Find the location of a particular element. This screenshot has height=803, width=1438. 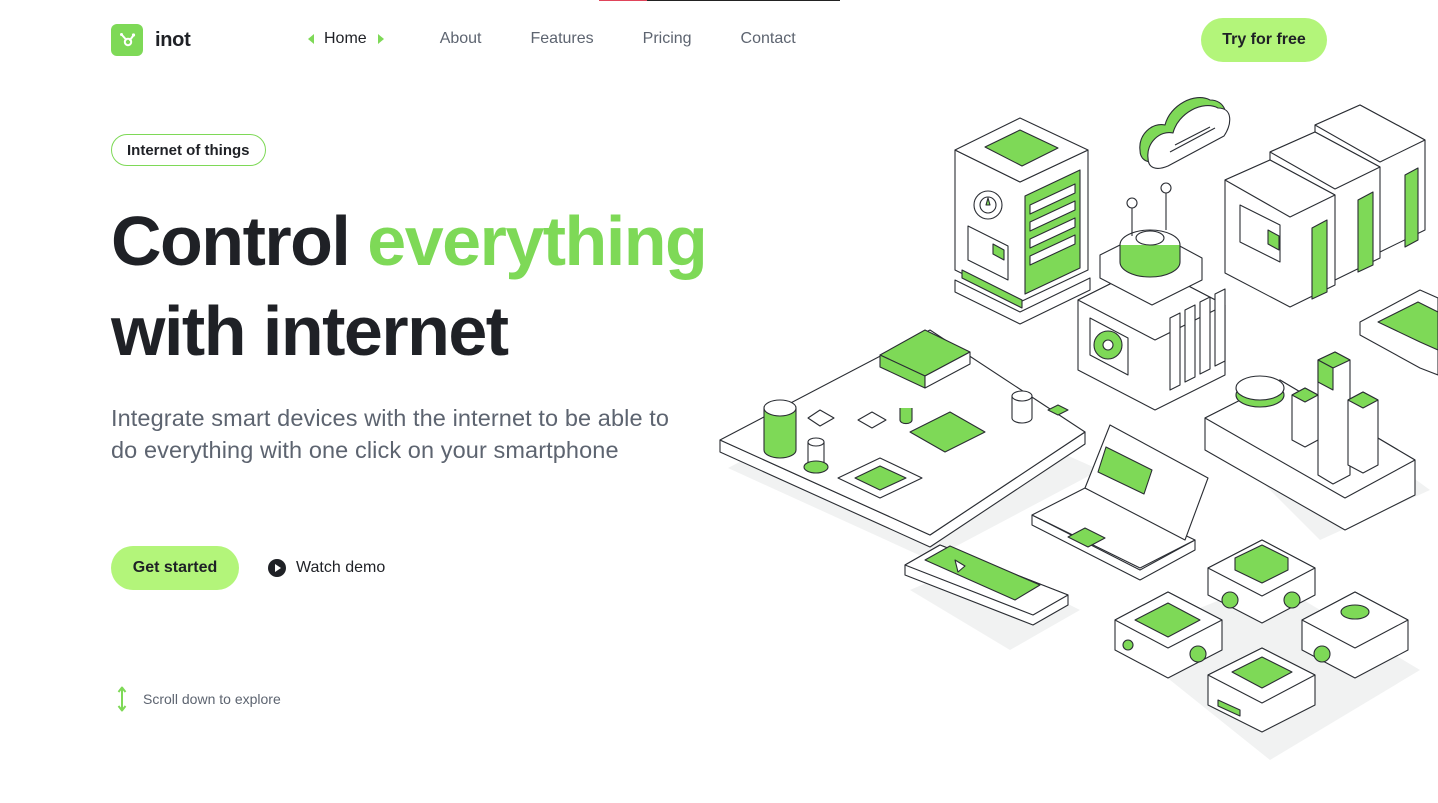

nav-item-home: Home is located at coordinates (346, 39).